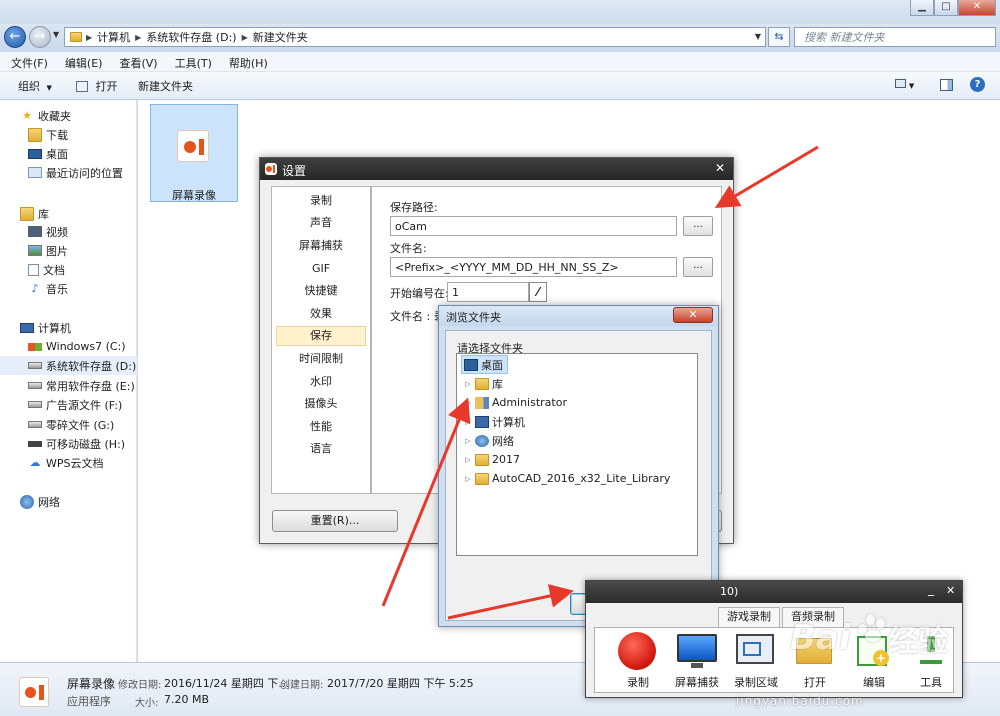 This screenshot has height=716, width=1000. Describe the element at coordinates (491, 459) in the screenshot. I see `tree-item-2017: ▷ 2017` at that location.